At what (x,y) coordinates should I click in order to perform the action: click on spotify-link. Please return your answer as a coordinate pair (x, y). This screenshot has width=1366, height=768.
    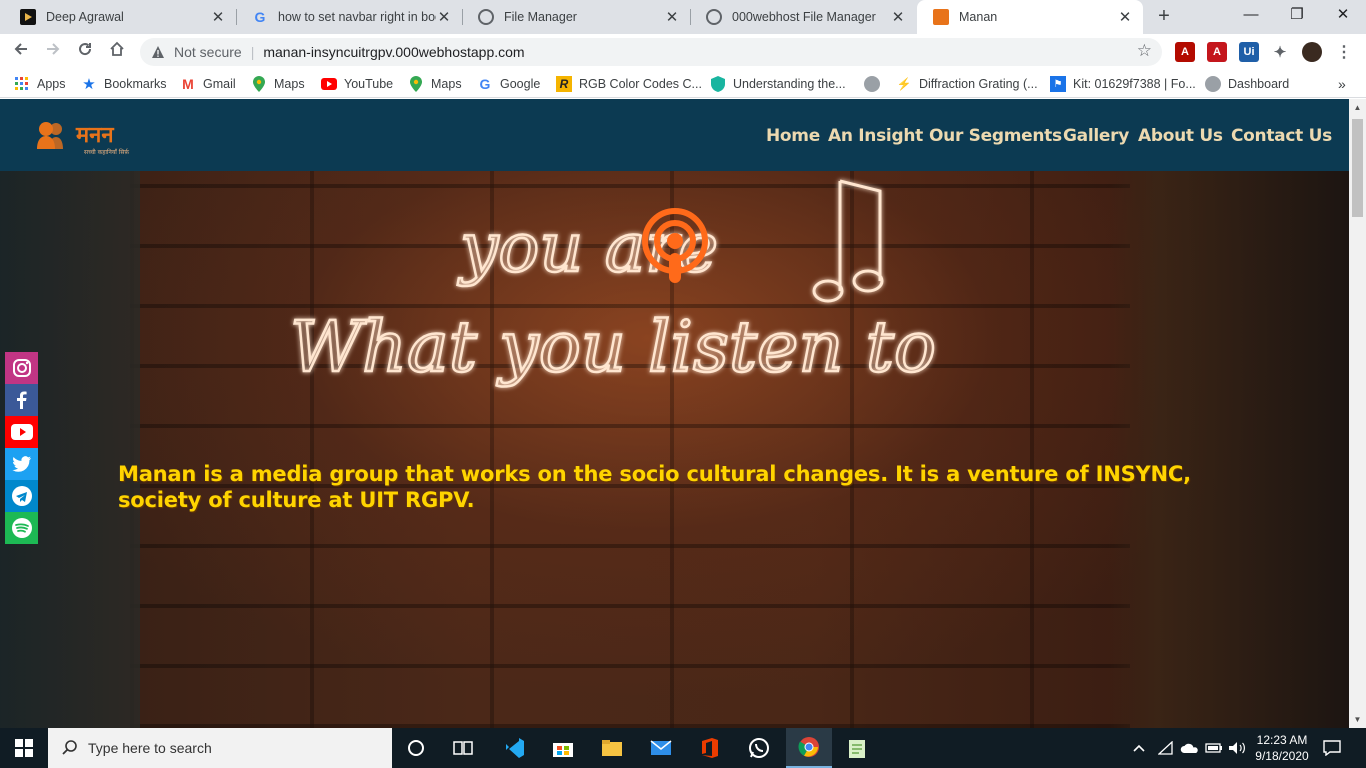
    Looking at the image, I should click on (21, 528).